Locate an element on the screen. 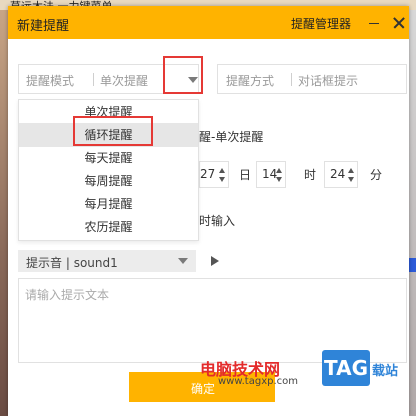 Image resolution: width=416 pixels, height=416 pixels. play-icon is located at coordinates (215, 261).